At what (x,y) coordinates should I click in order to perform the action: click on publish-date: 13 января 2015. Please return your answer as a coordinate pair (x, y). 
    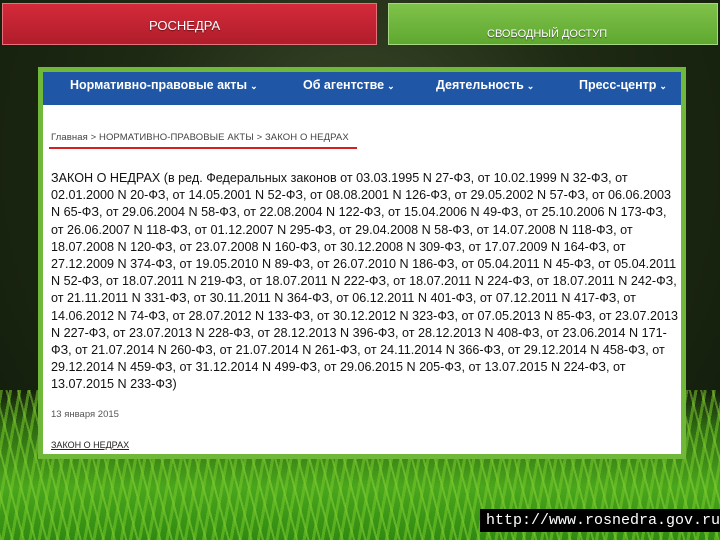
    Looking at the image, I should click on (85, 414).